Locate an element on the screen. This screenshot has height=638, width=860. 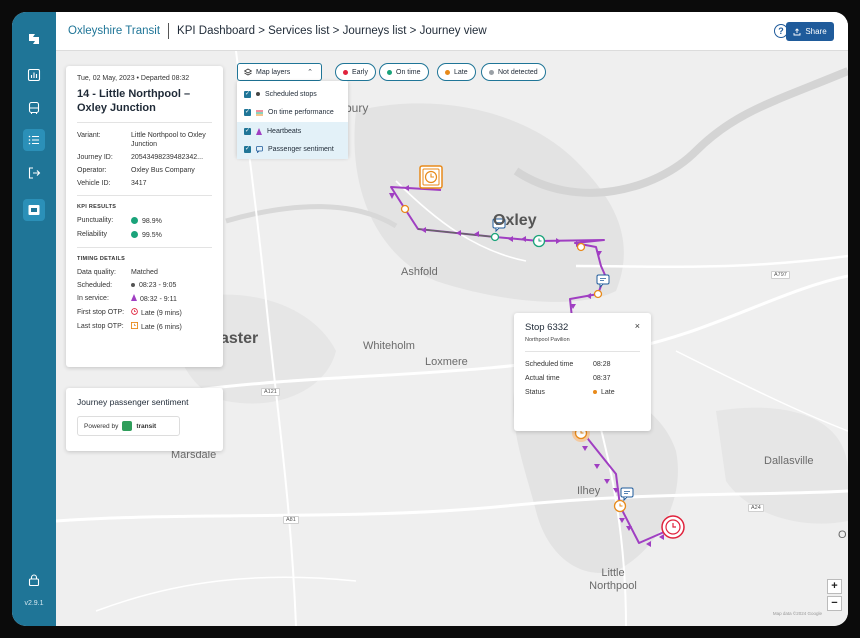
stop-title: Stop 6332 is located at coordinates (547, 327).